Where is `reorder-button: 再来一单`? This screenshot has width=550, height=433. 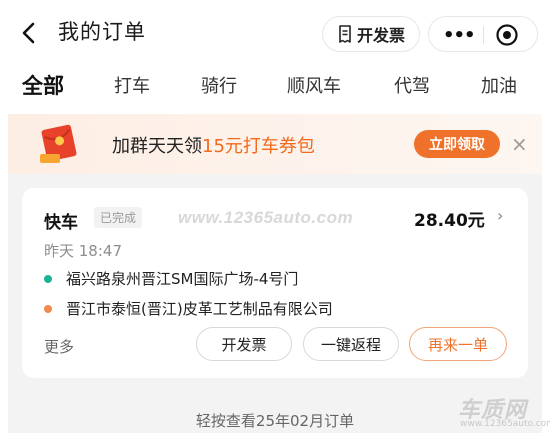
reorder-button: 再来一单 is located at coordinates (458, 344).